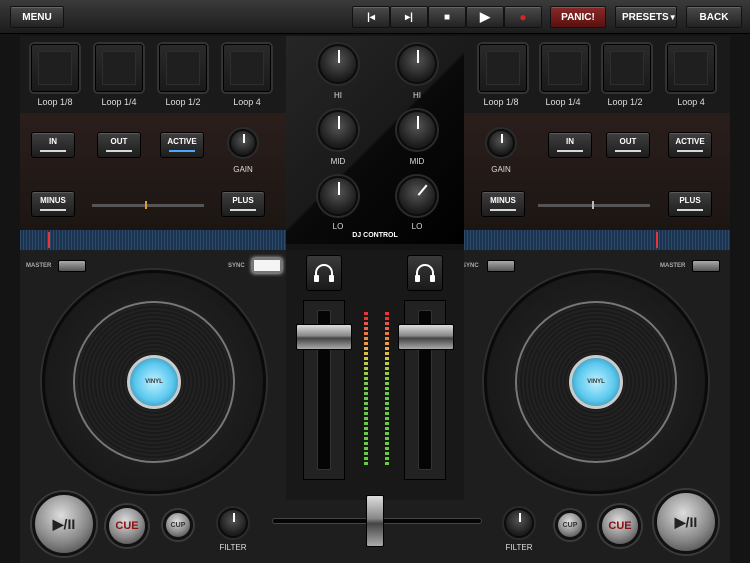 Image resolution: width=750 pixels, height=563 pixels. Describe the element at coordinates (53, 204) in the screenshot. I see `left-pitch-minus-button: MINUS` at that location.